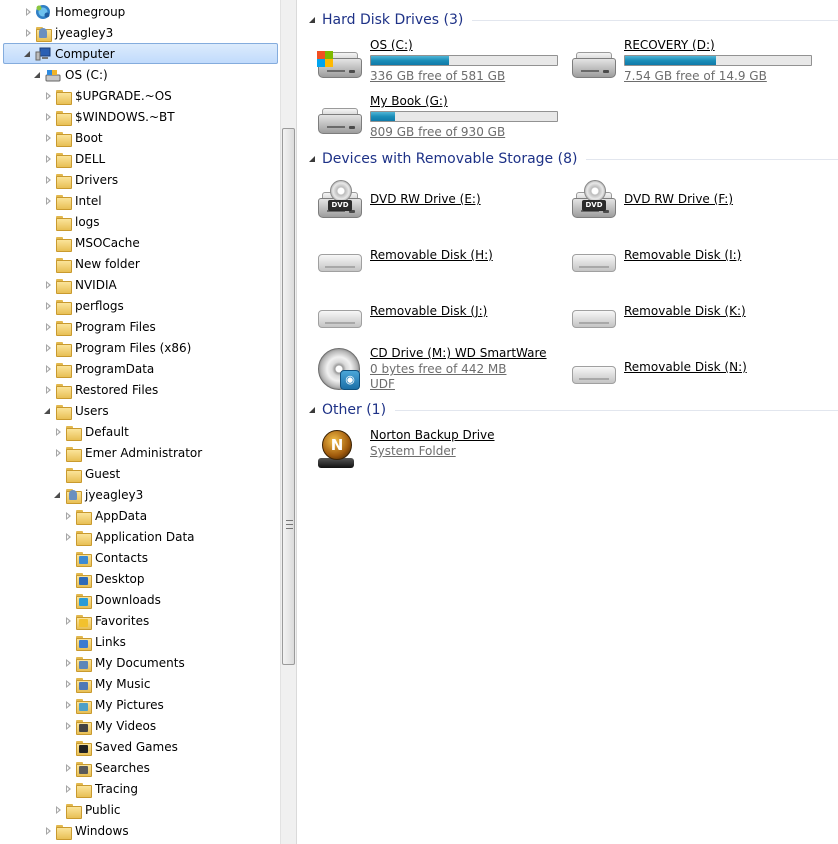  What do you see at coordinates (125, 116) in the screenshot?
I see `tree-item-label: $WINDOWS.~BT` at bounding box center [125, 116].